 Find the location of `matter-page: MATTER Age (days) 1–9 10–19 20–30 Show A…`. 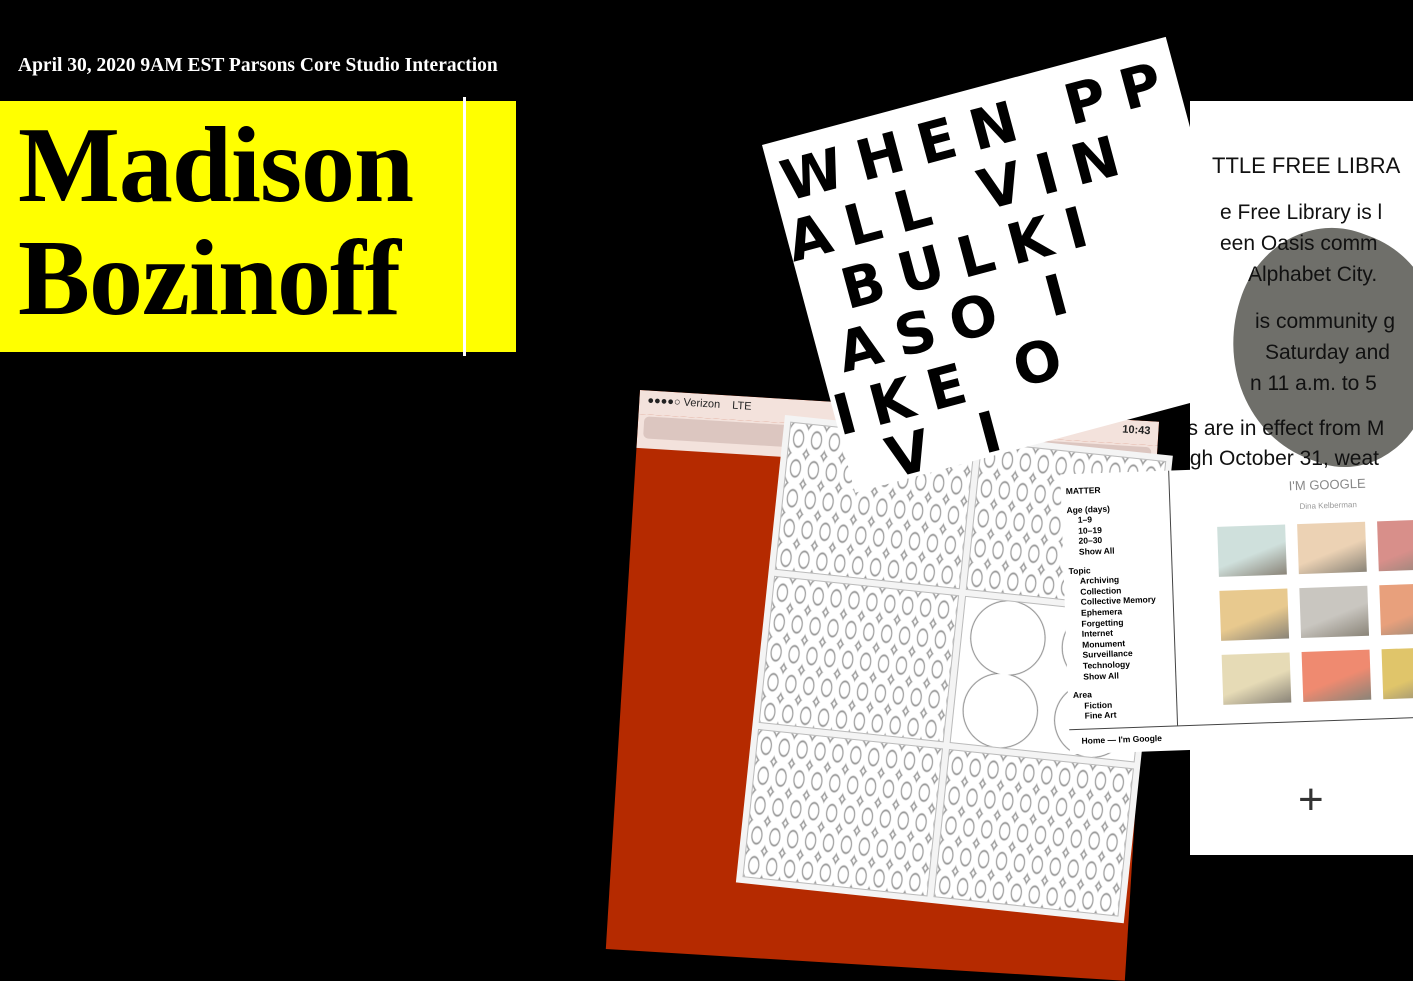

matter-page: MATTER Age (days) 1–9 10–19 20–30 Show A… is located at coordinates (1236, 608).